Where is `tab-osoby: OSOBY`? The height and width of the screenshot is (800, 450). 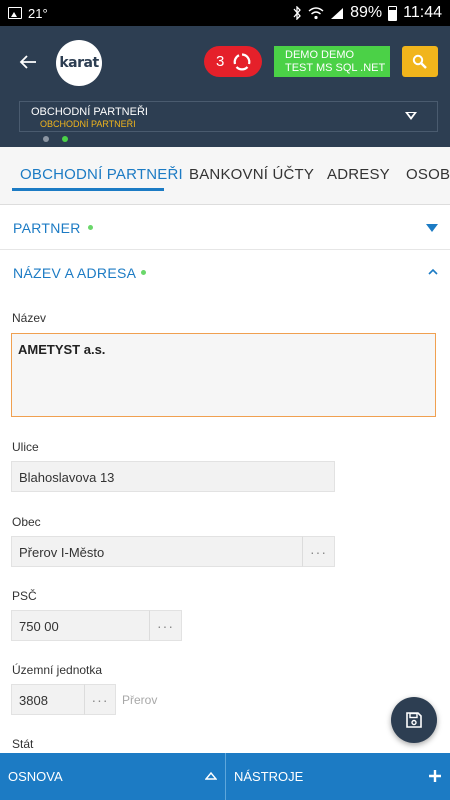 tab-osoby: OSOBY is located at coordinates (428, 174).